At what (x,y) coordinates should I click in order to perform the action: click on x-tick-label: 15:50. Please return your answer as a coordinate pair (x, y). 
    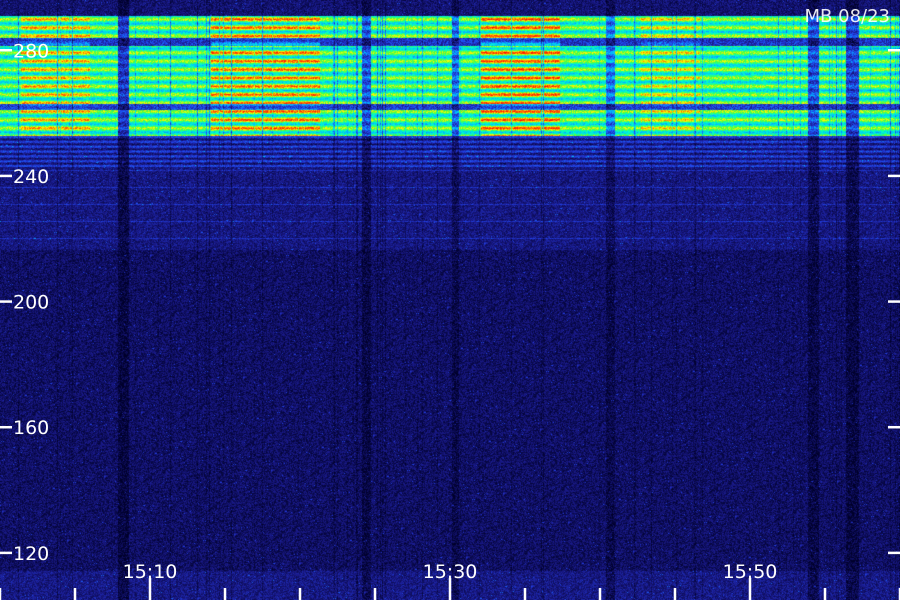
    Looking at the image, I should click on (750, 572).